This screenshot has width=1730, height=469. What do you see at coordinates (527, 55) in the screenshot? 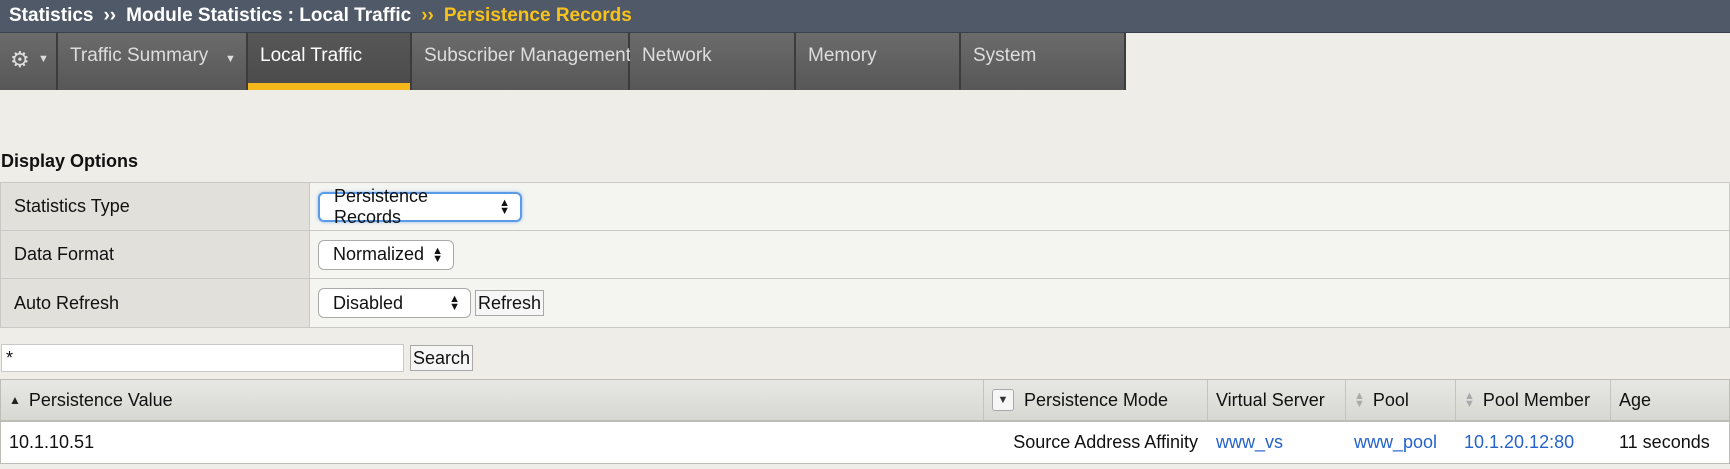
I see `tab-label: Subscriber Management` at bounding box center [527, 55].